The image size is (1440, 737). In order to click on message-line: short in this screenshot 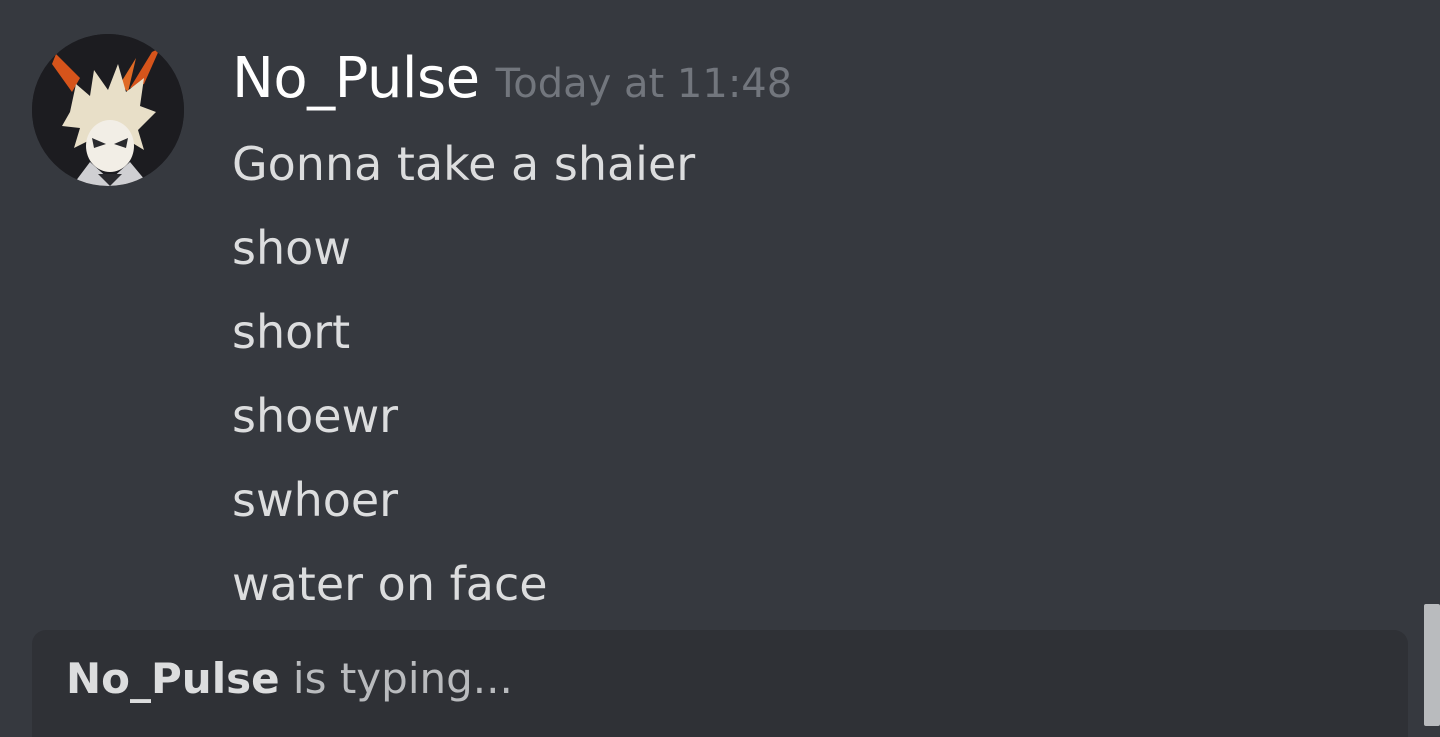, I will do `click(291, 332)`.